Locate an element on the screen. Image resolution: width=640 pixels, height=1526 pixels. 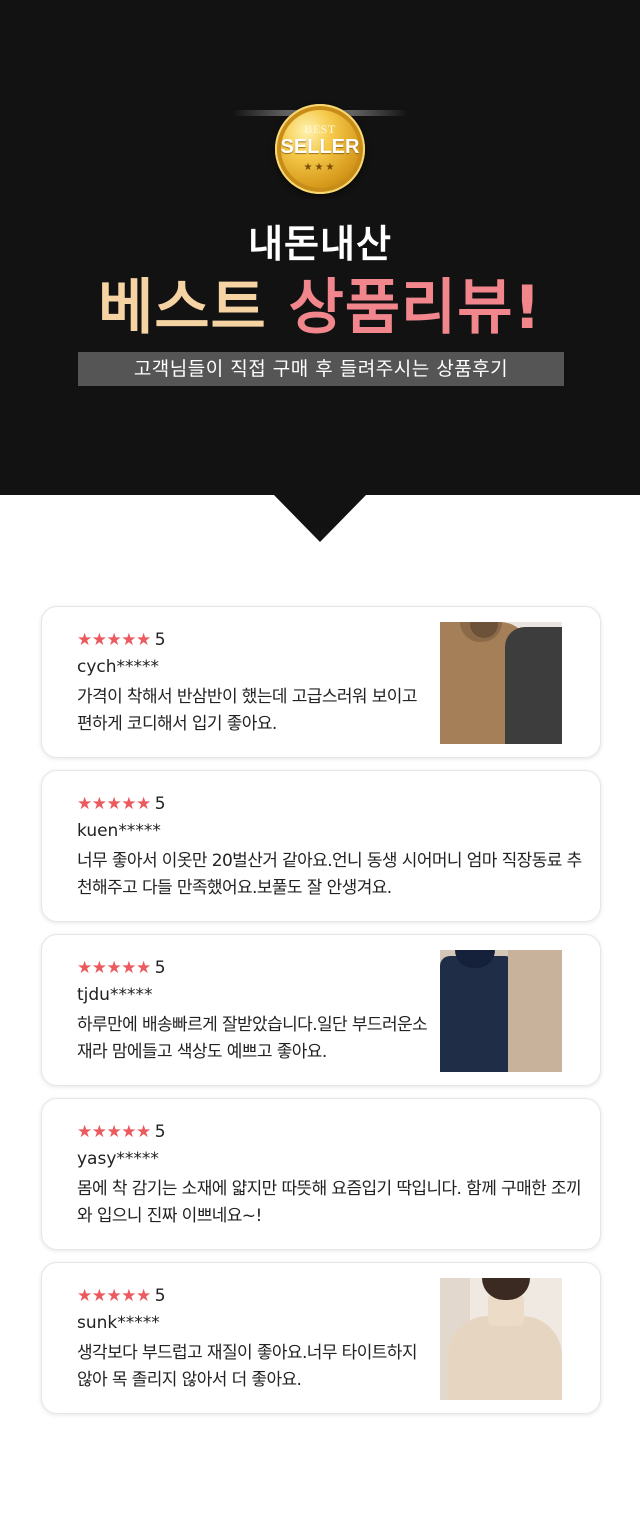
reviewer-name: cych***** is located at coordinates (118, 667).